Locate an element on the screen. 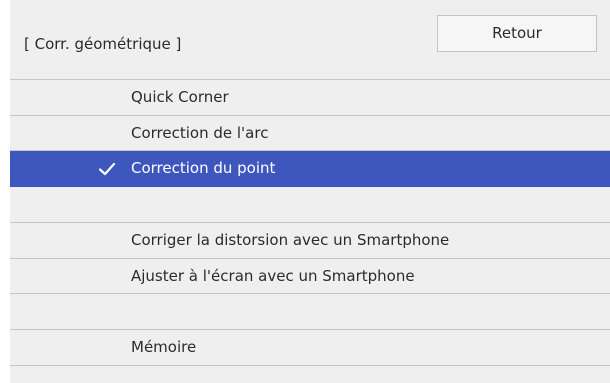 The width and height of the screenshot is (610, 383). menu-item-quick-corner: Quick Corner is located at coordinates (310, 98).